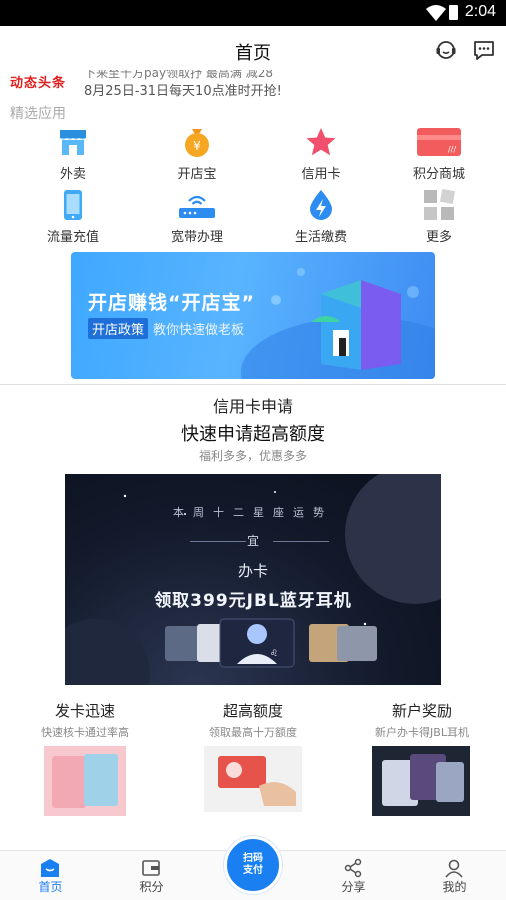  I want to click on scan-pay-label: 扫码 支付, so click(253, 865).